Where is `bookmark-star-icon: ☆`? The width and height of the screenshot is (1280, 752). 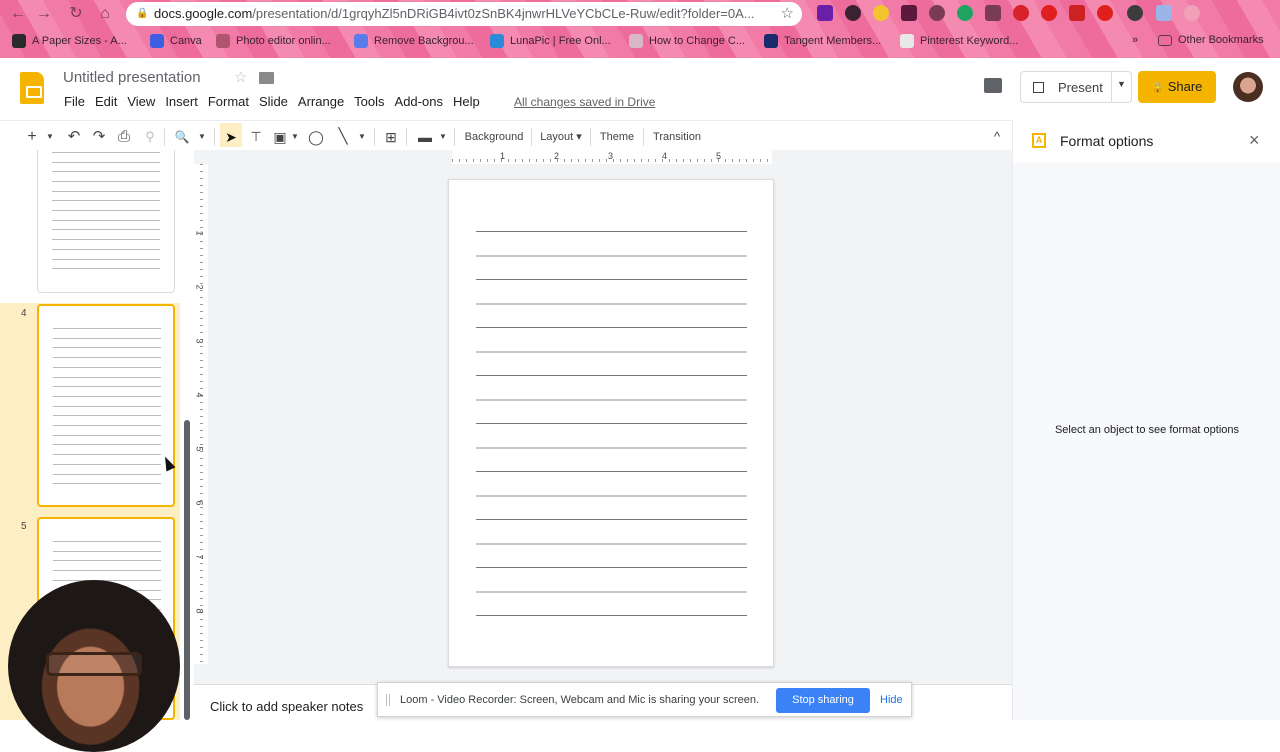
bookmark-star-icon: ☆ is located at coordinates (787, 14).